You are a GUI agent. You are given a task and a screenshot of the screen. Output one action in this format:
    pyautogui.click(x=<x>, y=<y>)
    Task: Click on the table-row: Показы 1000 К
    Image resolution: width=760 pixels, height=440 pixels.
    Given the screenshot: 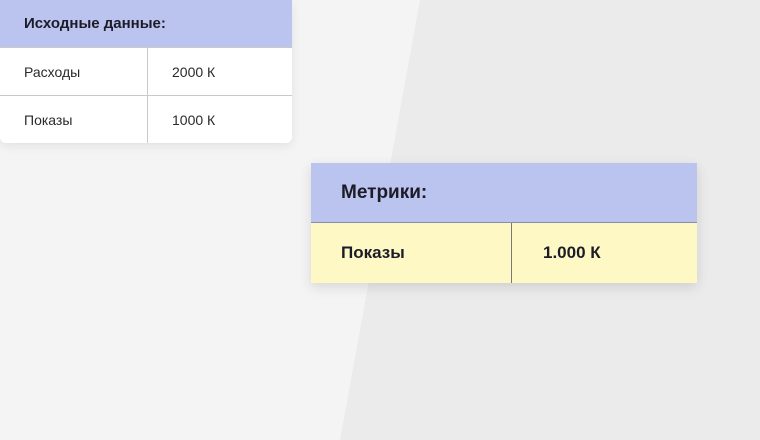 What is the action you would take?
    pyautogui.click(x=146, y=119)
    